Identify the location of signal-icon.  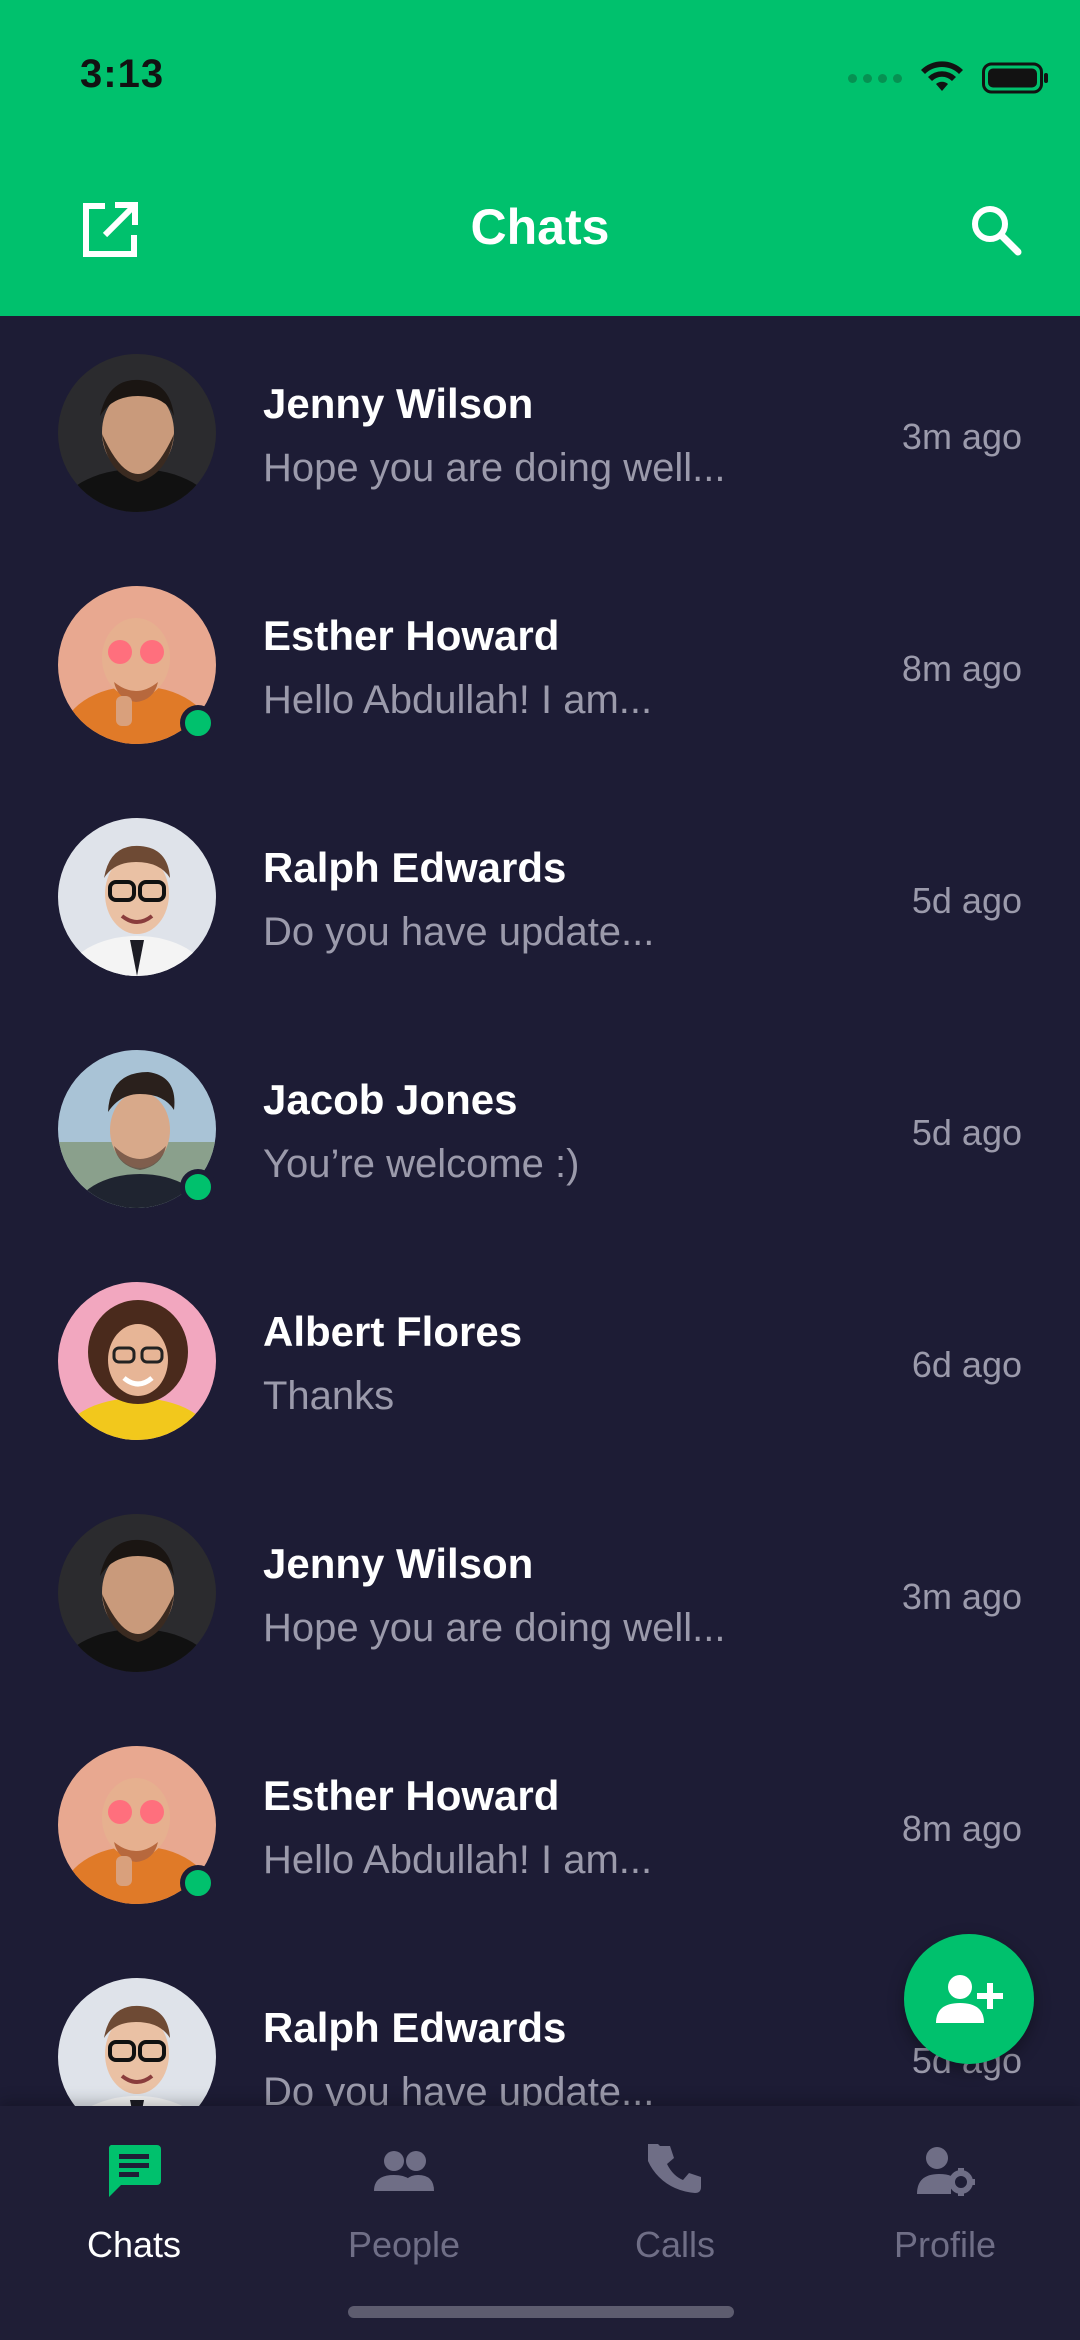
(875, 78).